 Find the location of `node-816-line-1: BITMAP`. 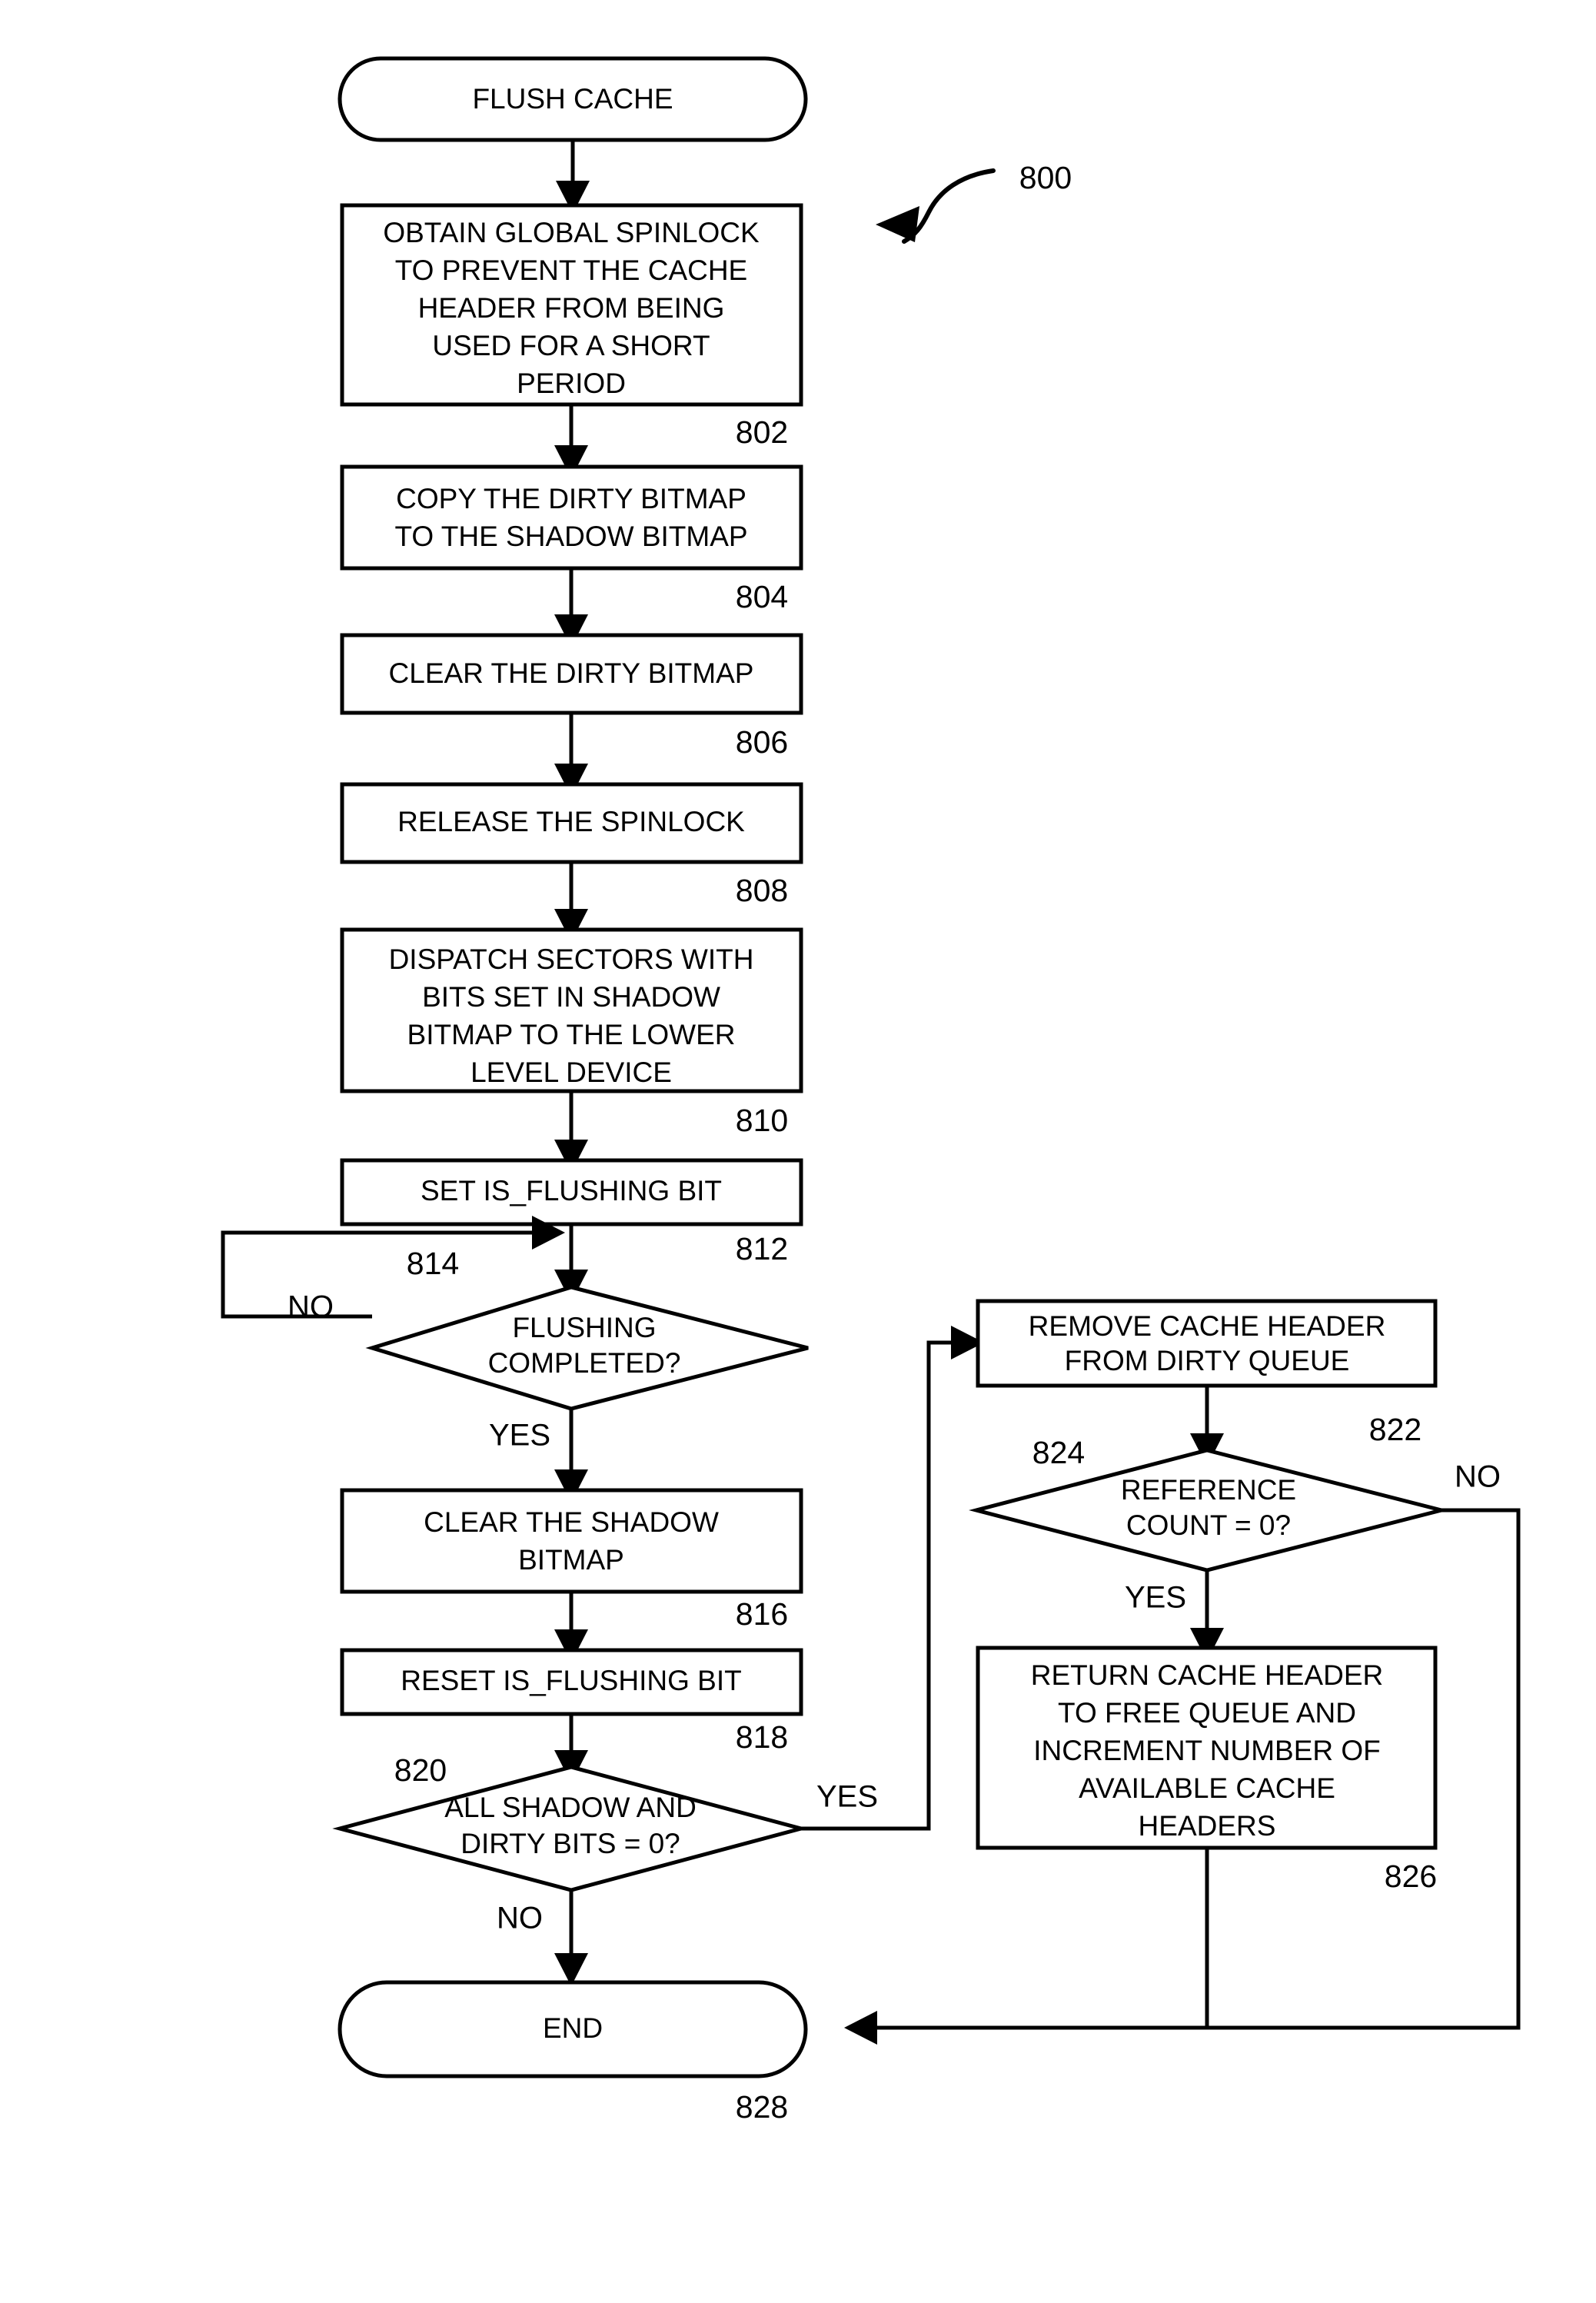

node-816-line-1: BITMAP is located at coordinates (571, 1560).